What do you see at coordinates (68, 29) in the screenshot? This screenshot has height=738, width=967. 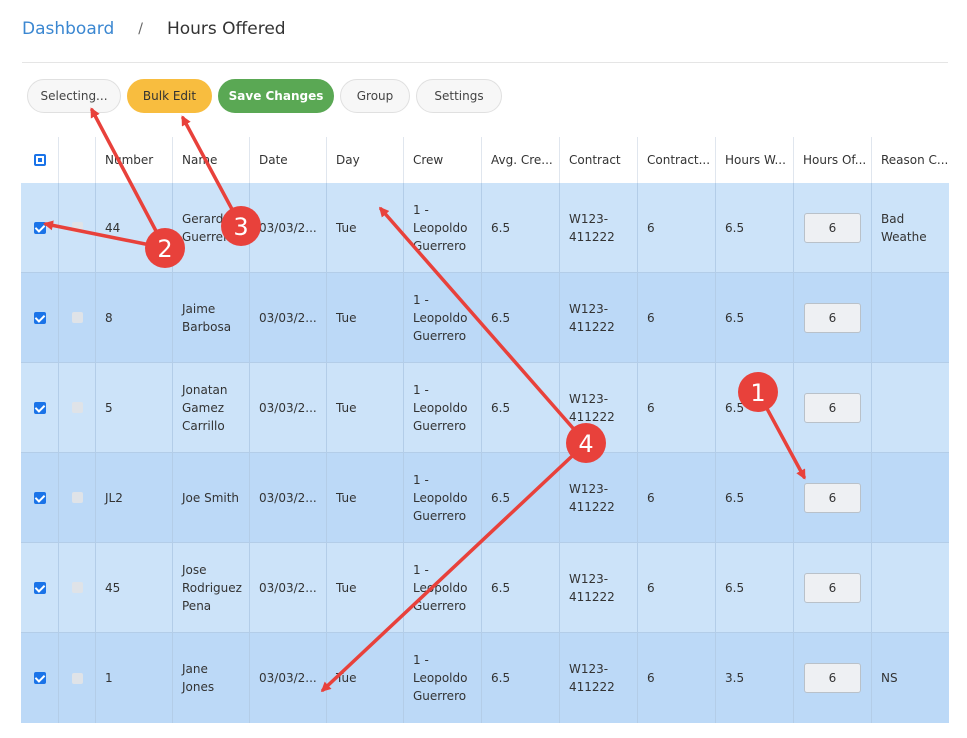 I see `breadcrumb-dashboard-link: Dashboard` at bounding box center [68, 29].